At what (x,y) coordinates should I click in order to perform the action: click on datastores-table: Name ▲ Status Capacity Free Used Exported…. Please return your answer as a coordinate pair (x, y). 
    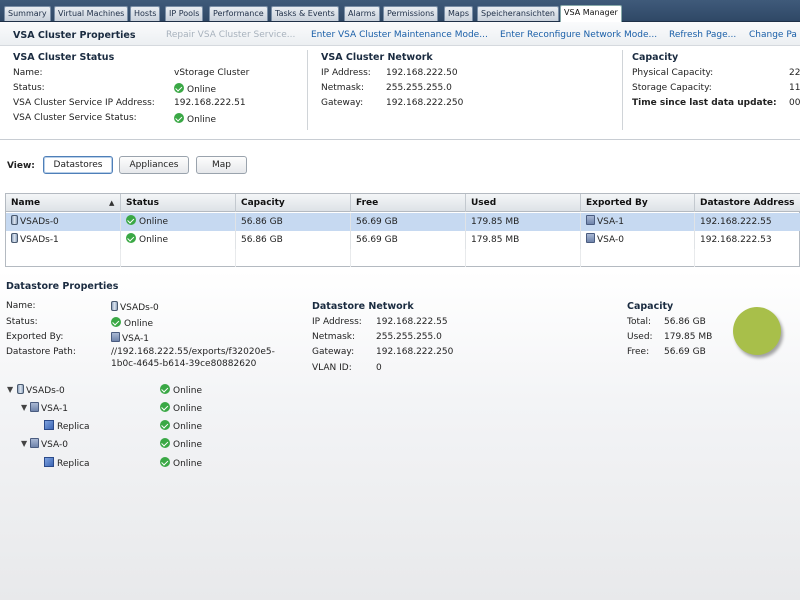
    Looking at the image, I should click on (402, 230).